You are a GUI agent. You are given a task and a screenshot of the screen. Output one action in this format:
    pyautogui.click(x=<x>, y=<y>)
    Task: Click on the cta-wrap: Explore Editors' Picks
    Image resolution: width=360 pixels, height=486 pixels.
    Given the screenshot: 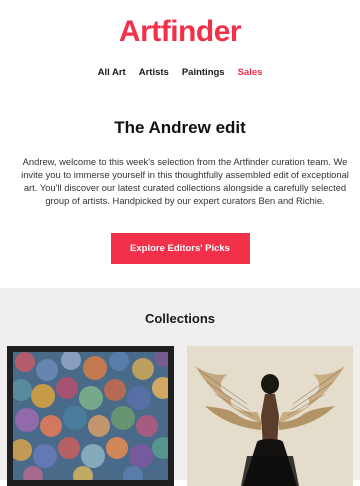 What is the action you would take?
    pyautogui.click(x=180, y=248)
    